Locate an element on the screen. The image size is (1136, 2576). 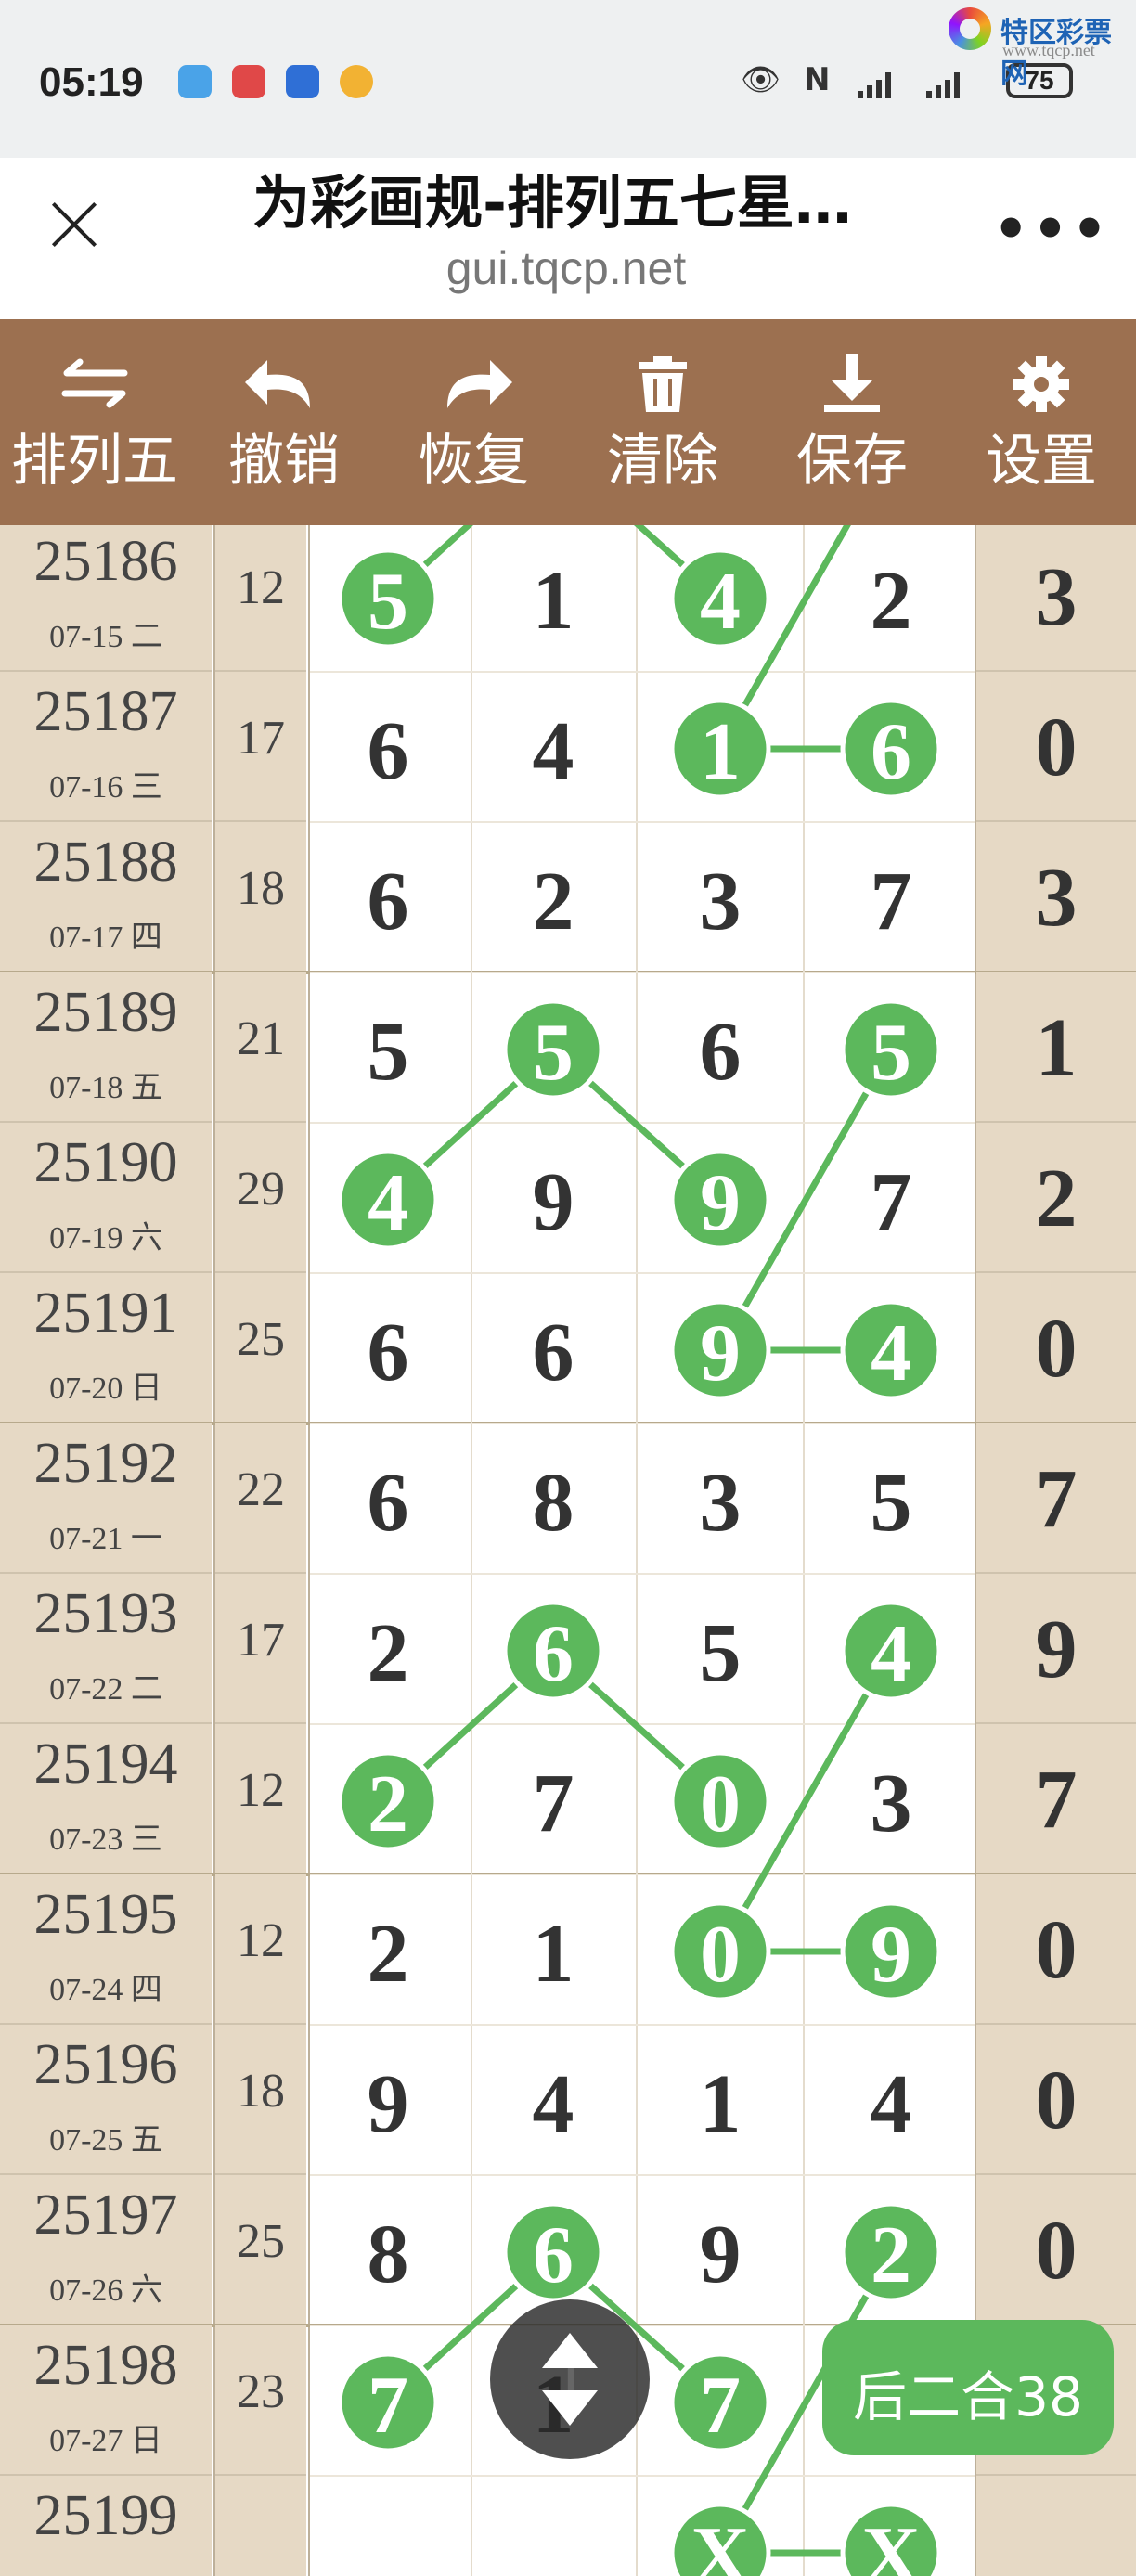
more-options-icon: ••• is located at coordinates (1052, 230).